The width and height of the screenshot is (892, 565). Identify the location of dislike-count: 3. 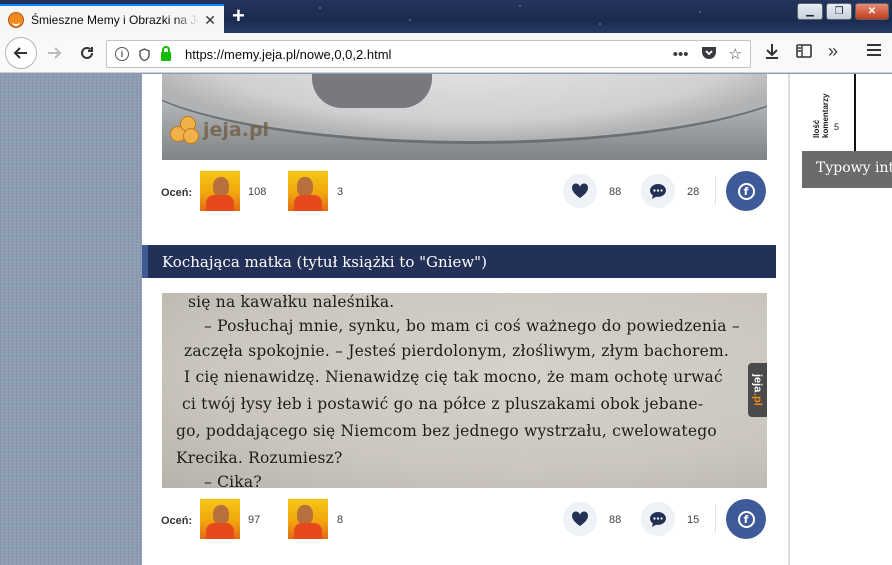
(340, 192).